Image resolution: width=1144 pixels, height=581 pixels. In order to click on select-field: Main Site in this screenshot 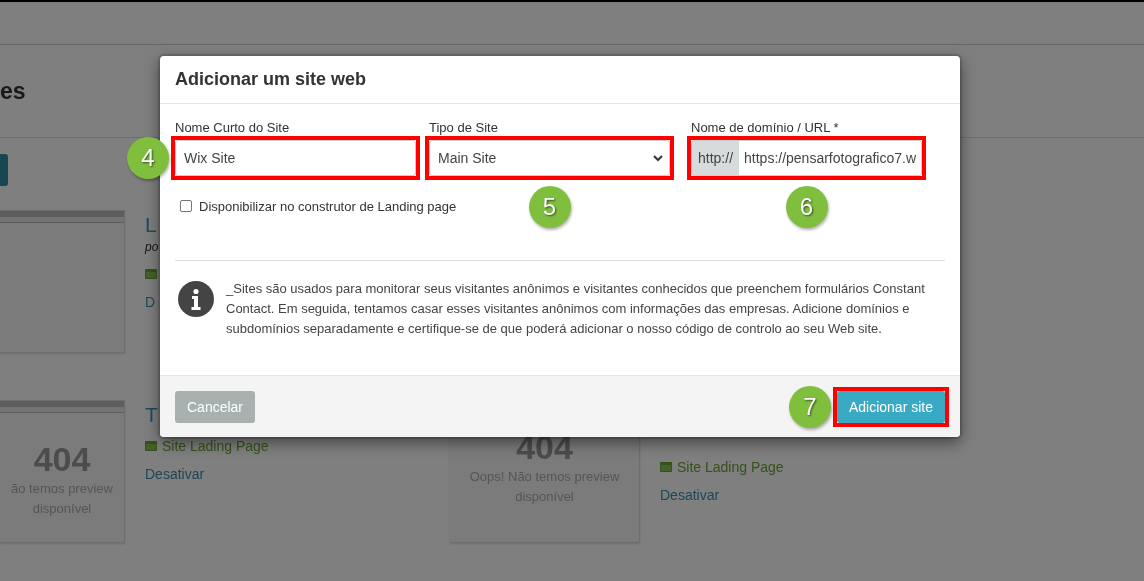, I will do `click(549, 158)`.